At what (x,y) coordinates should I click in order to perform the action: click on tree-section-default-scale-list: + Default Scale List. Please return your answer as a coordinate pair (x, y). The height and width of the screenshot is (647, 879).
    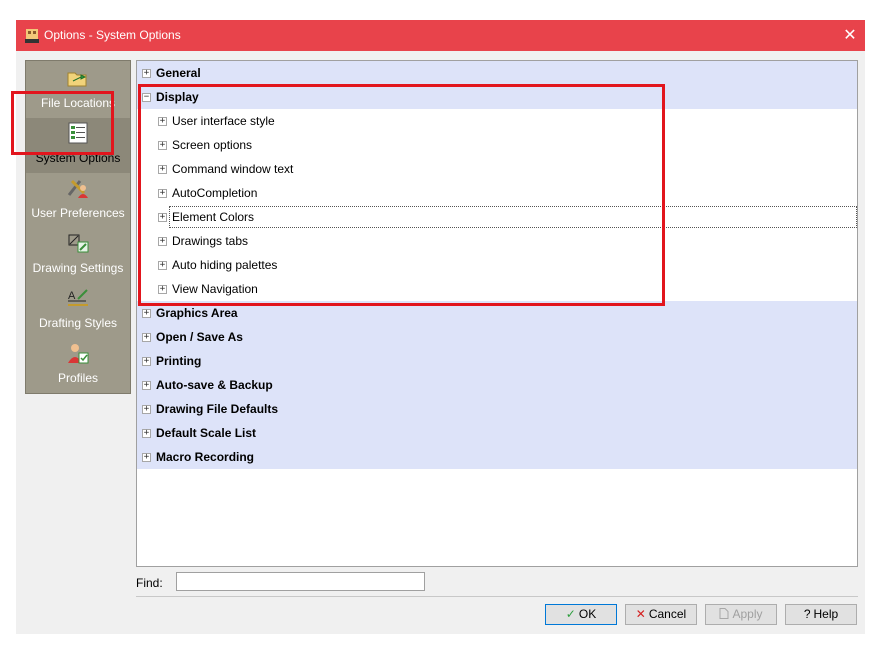
    Looking at the image, I should click on (497, 433).